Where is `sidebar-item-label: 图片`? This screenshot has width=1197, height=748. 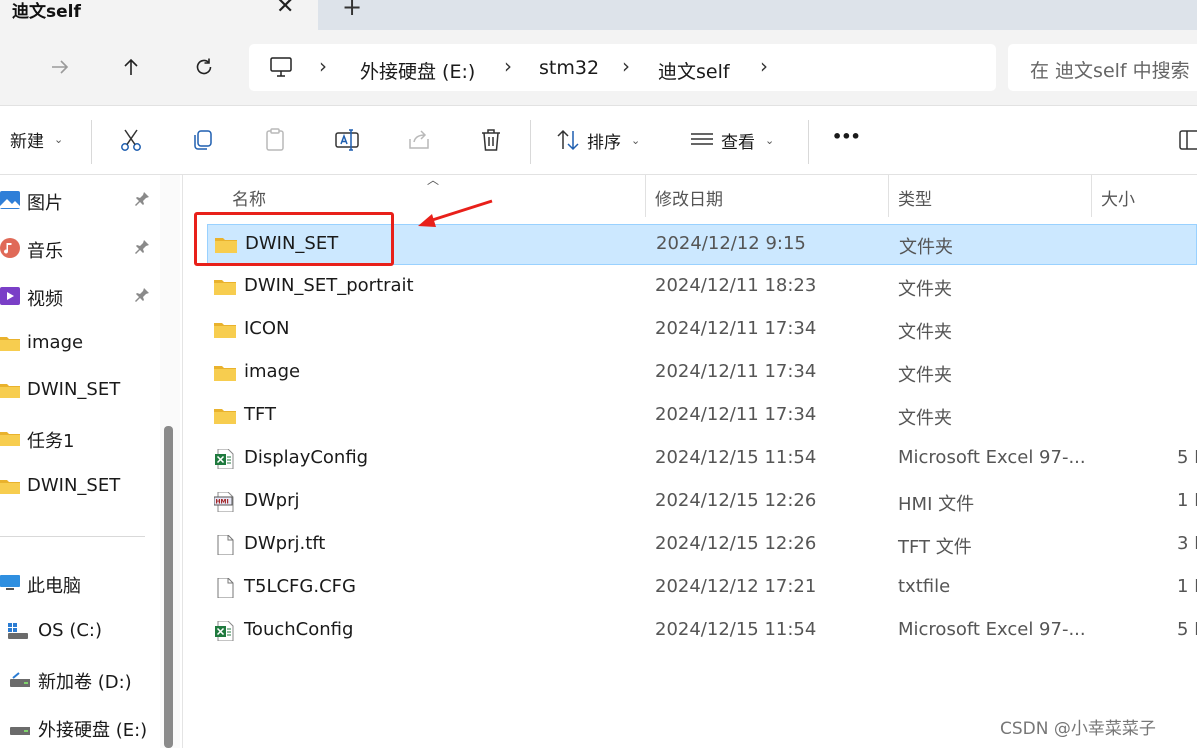
sidebar-item-label: 图片 is located at coordinates (45, 203).